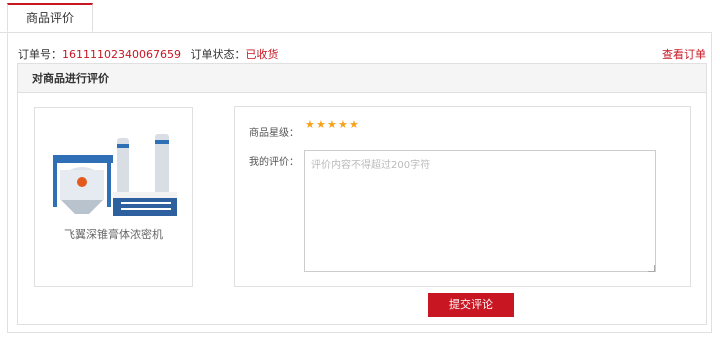 Image resolution: width=720 pixels, height=339 pixels. I want to click on tab-bar: 商品评价, so click(356, 16).